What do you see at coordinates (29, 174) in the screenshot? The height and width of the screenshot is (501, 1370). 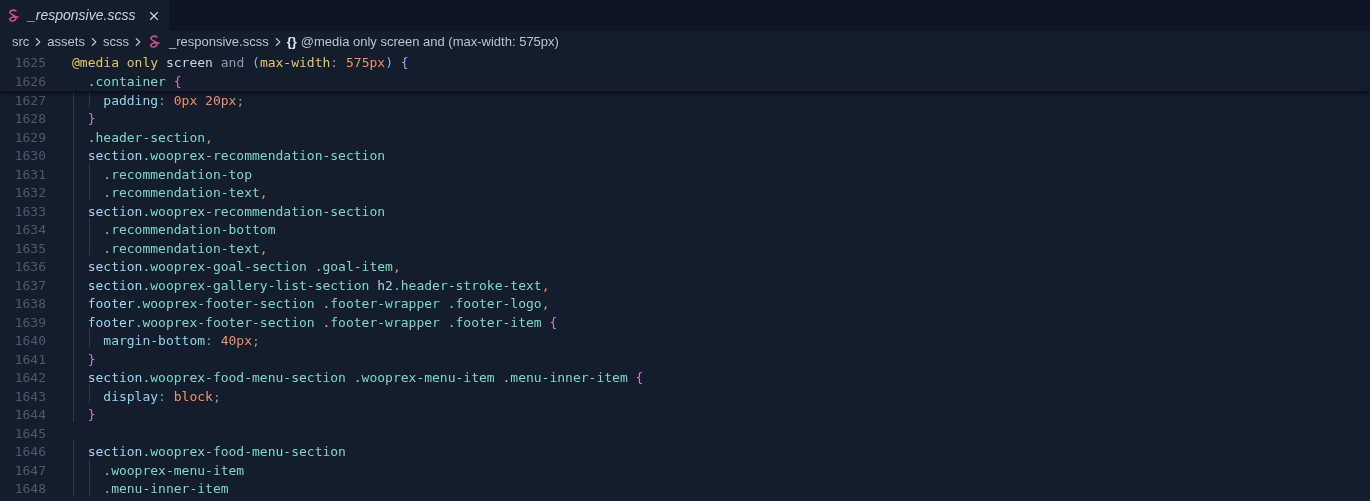 I see `line-number: 1631` at bounding box center [29, 174].